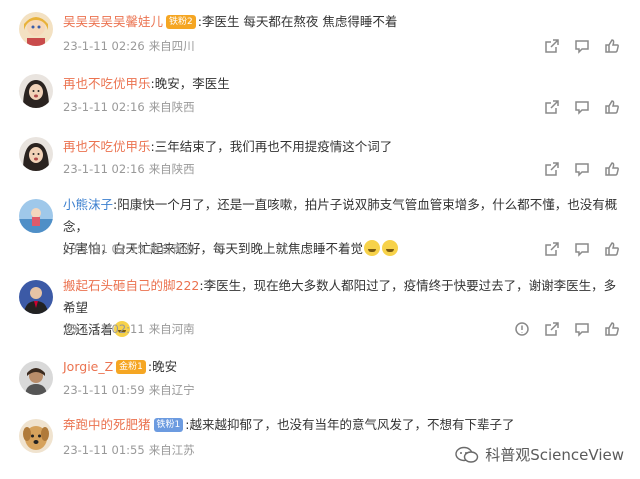 This screenshot has height=479, width=640. Describe the element at coordinates (131, 285) in the screenshot. I see `comment-username: 搬起石头砸自己的脚222` at that location.